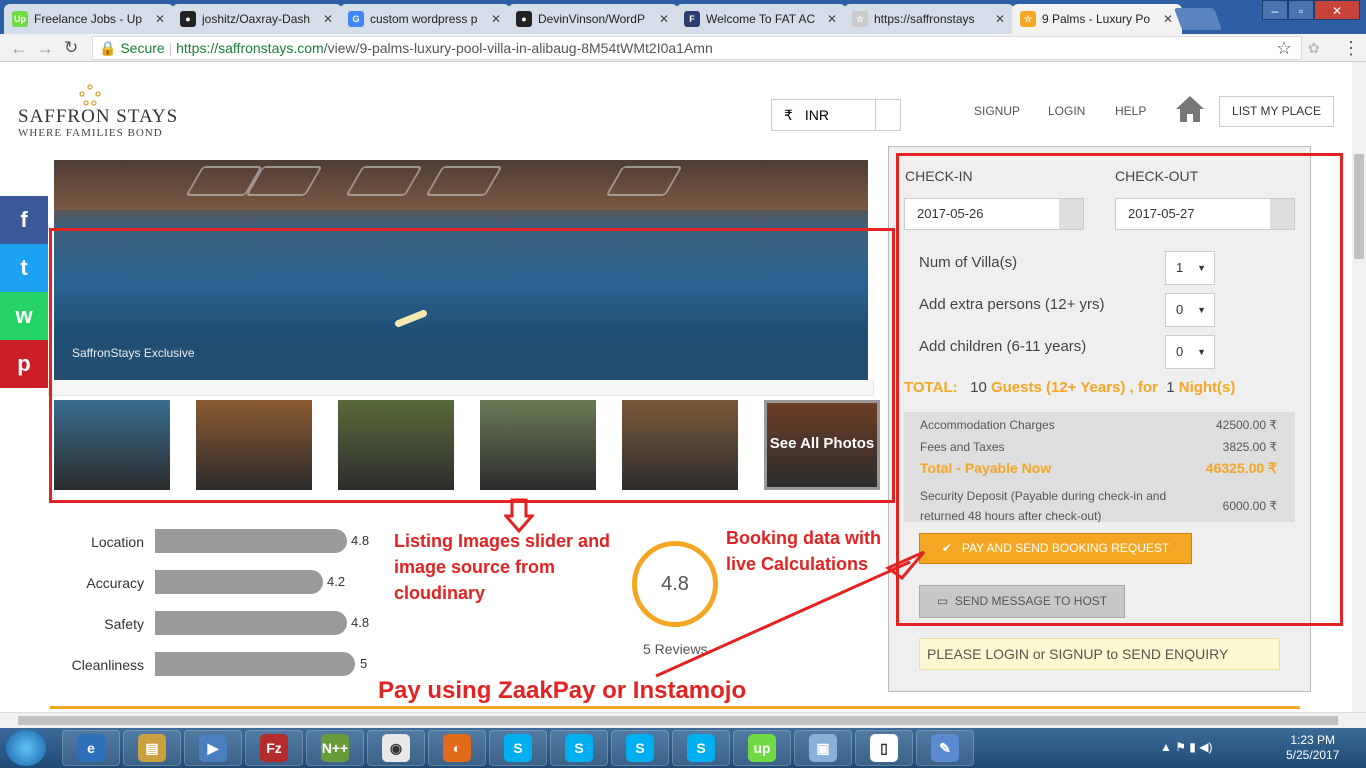 This screenshot has height=768, width=1366. What do you see at coordinates (117, 542) in the screenshot?
I see `rating-label-location: Location` at bounding box center [117, 542].